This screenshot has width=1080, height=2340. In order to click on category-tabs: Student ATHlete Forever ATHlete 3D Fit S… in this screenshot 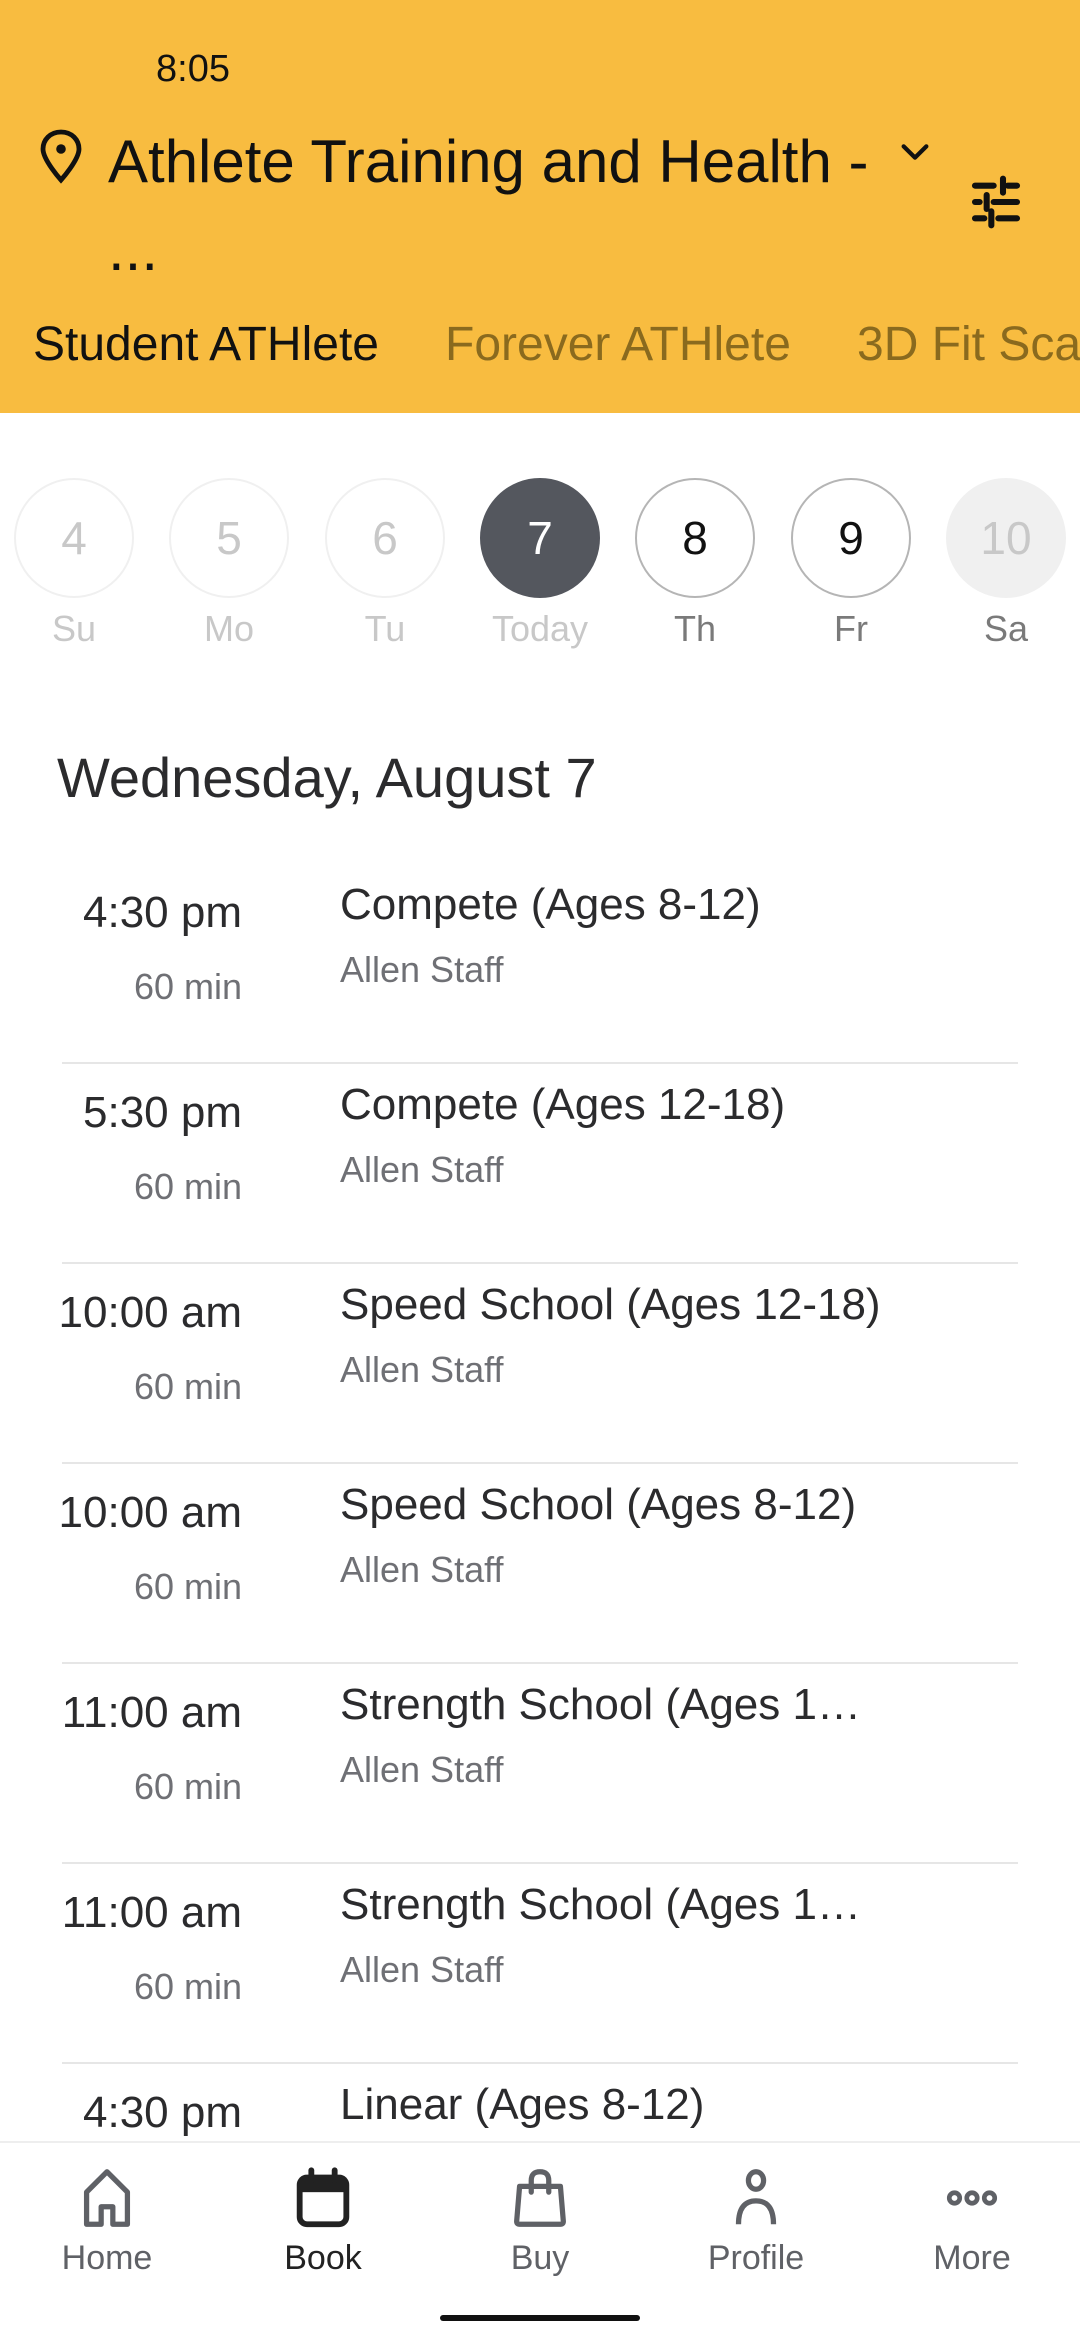, I will do `click(540, 345)`.